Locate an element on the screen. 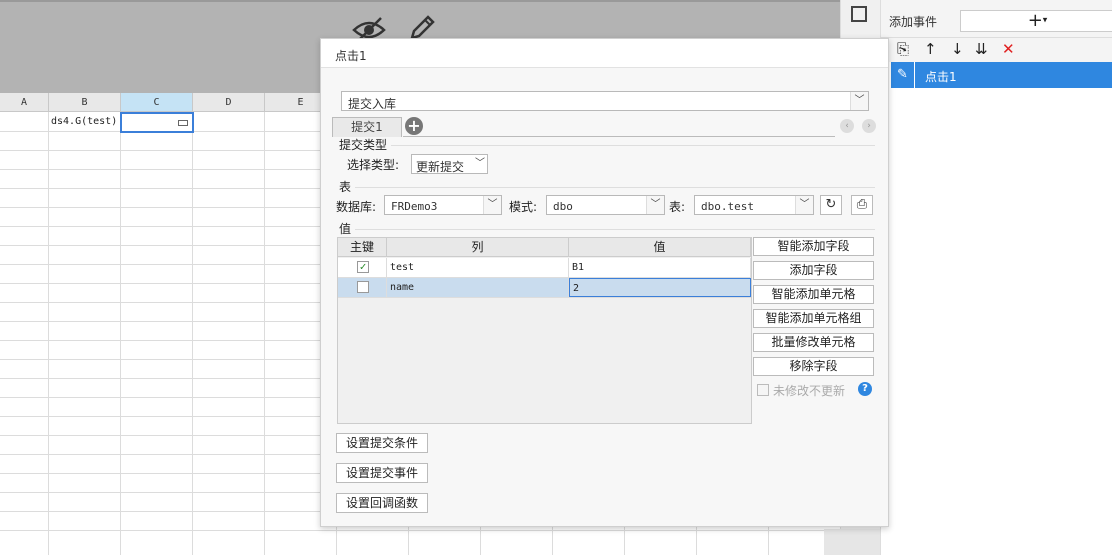 The width and height of the screenshot is (1112, 555). select-type-label: 选择类型: is located at coordinates (373, 165).